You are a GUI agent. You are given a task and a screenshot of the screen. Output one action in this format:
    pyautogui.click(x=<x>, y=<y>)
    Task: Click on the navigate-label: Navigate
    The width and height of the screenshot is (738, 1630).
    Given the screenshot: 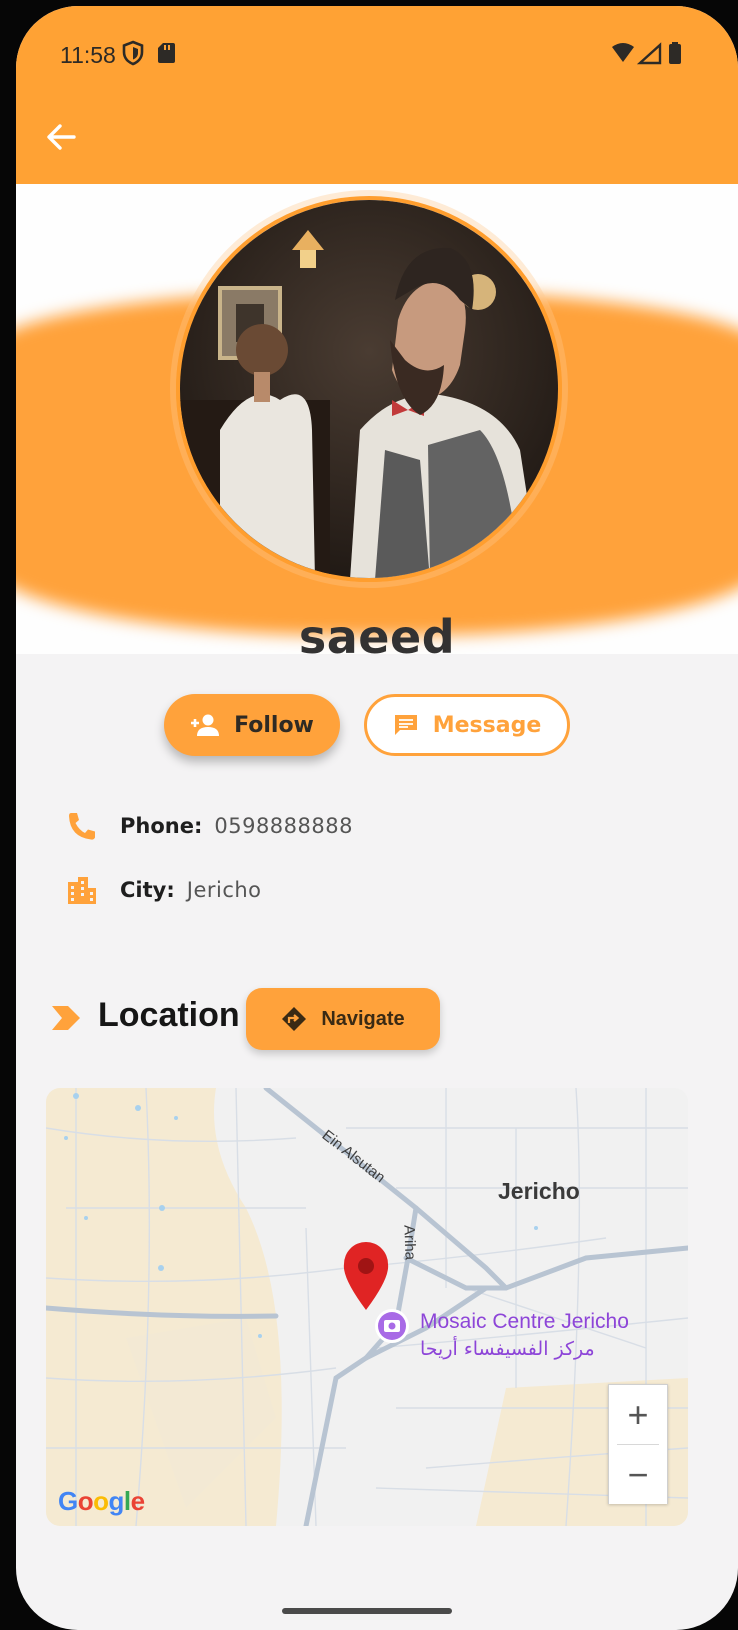 What is the action you would take?
    pyautogui.click(x=363, y=1018)
    